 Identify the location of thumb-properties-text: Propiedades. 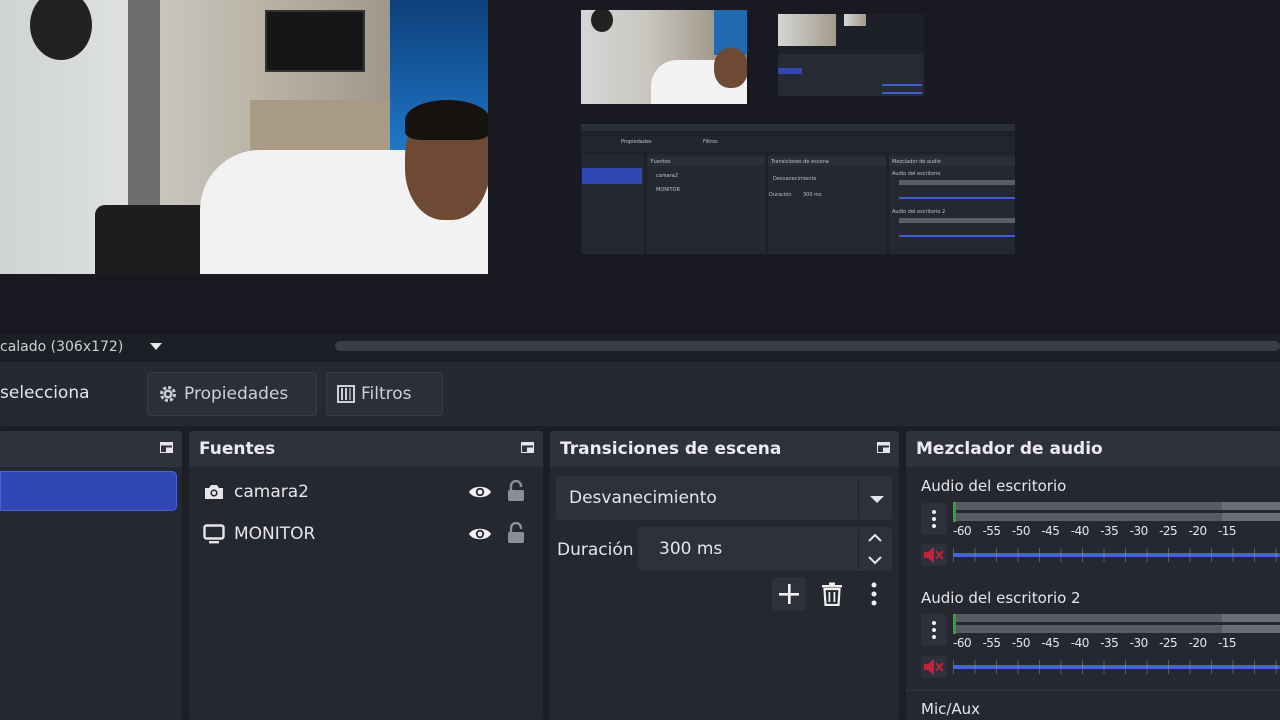
(636, 142).